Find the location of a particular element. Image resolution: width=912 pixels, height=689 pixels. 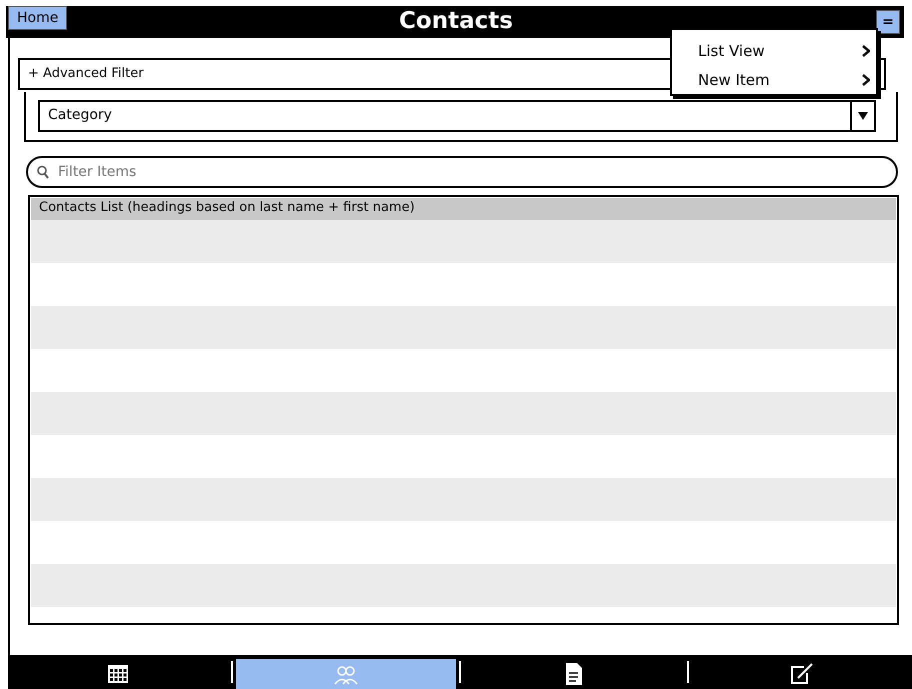

search-icon is located at coordinates (42, 172).